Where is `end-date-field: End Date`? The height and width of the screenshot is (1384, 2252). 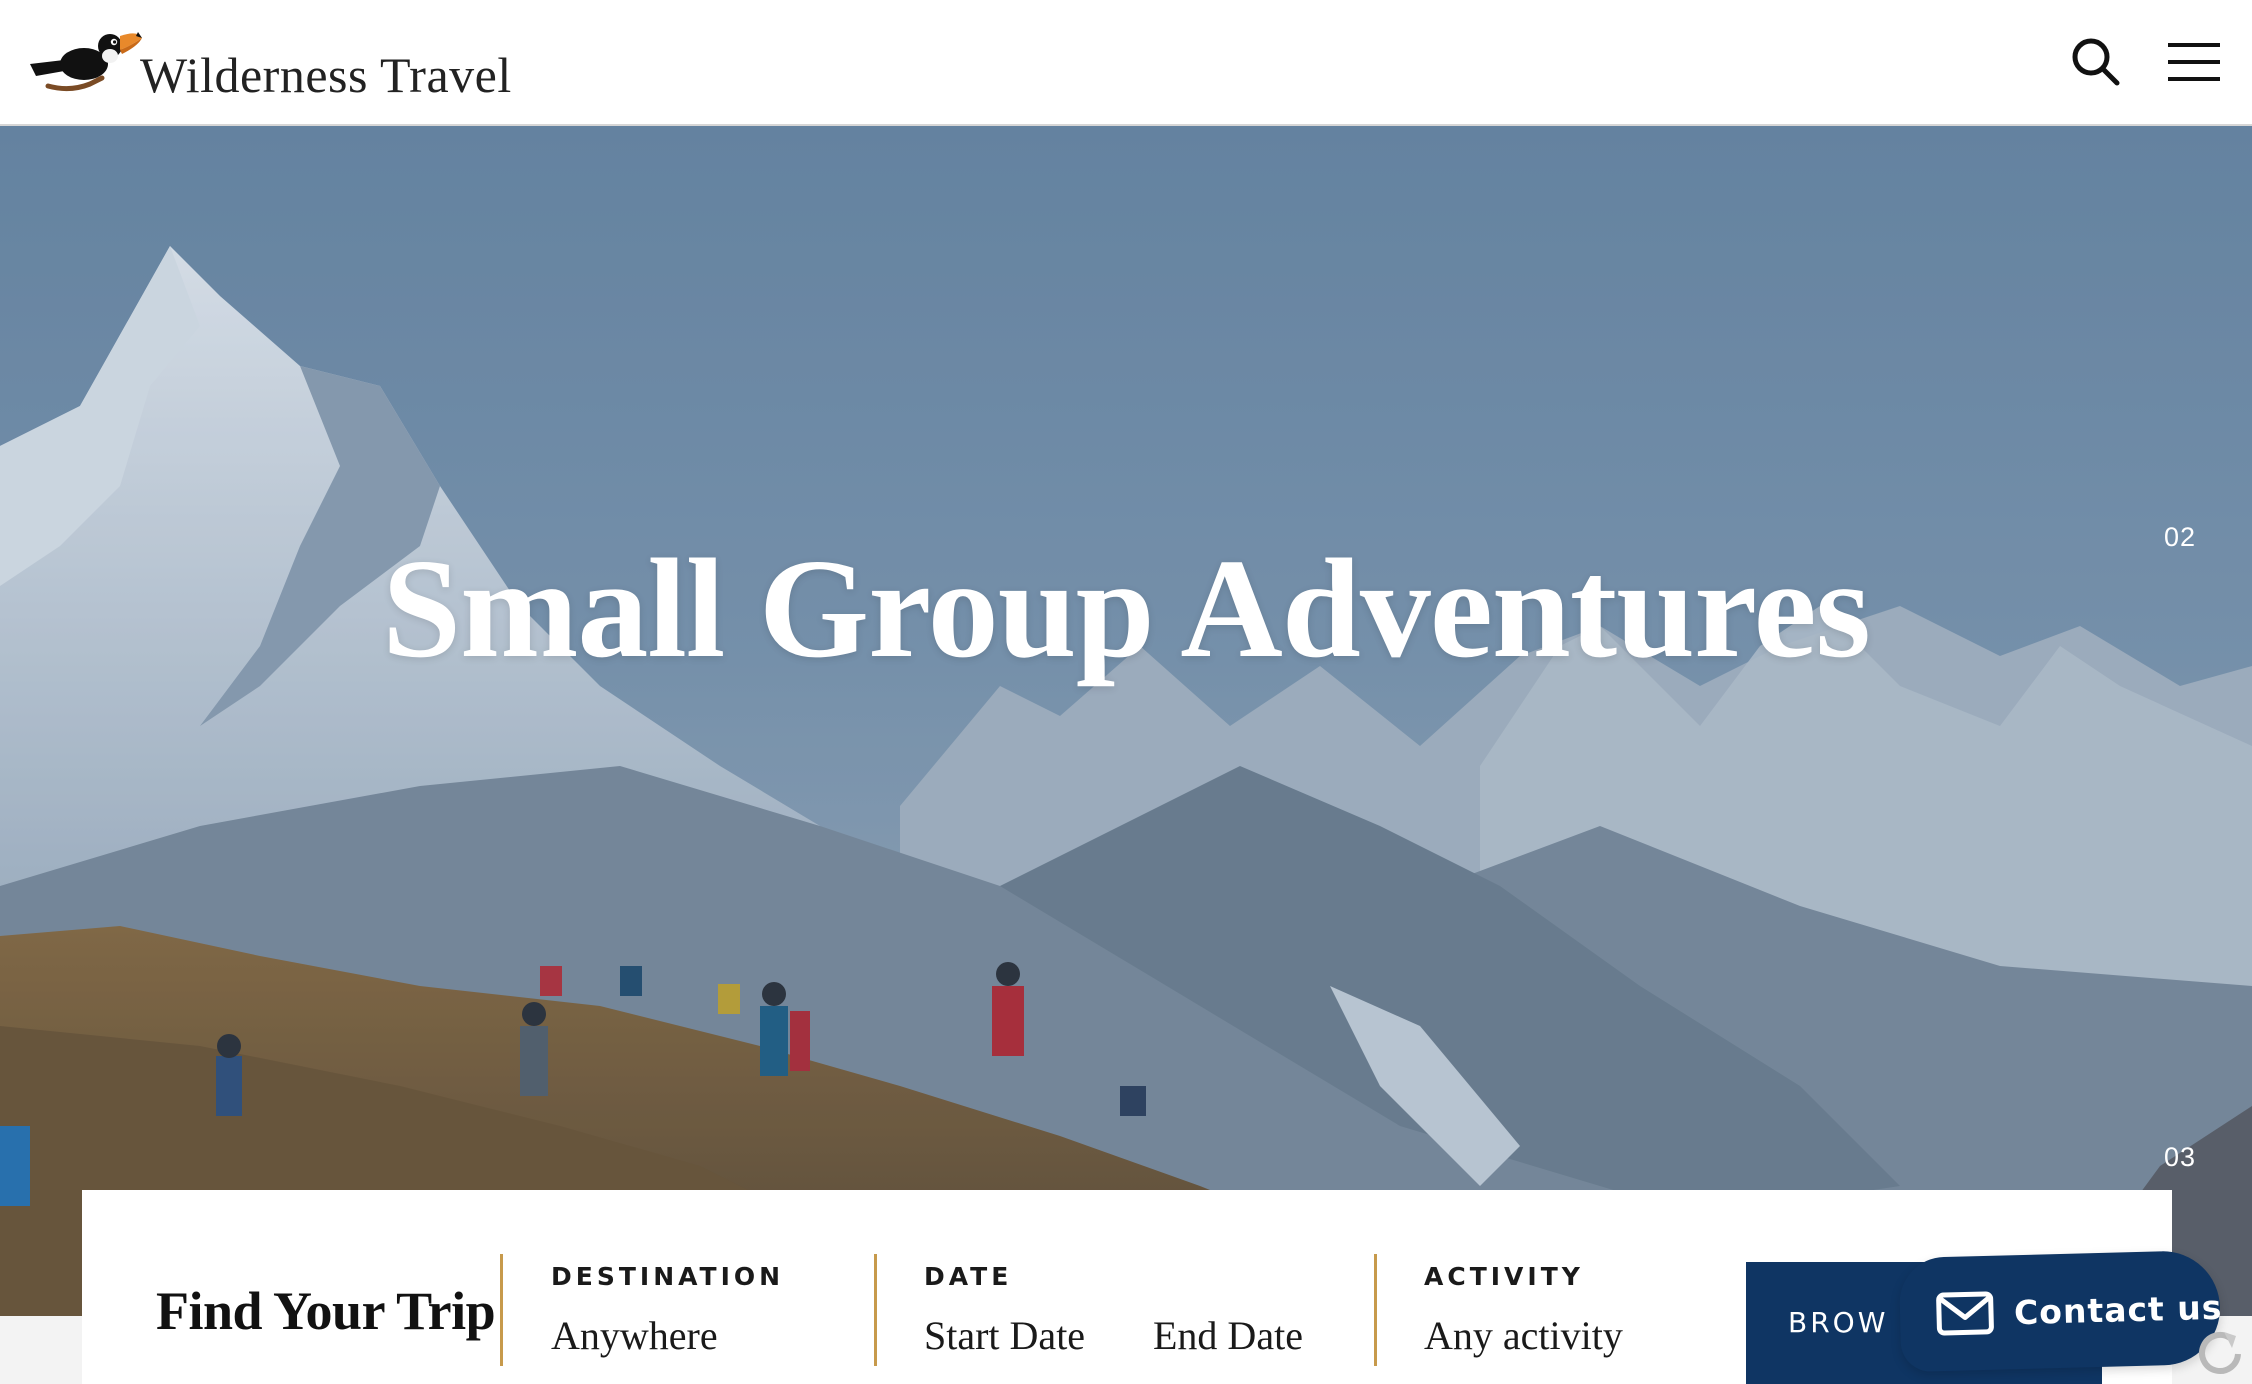
end-date-field: End Date is located at coordinates (1228, 1335).